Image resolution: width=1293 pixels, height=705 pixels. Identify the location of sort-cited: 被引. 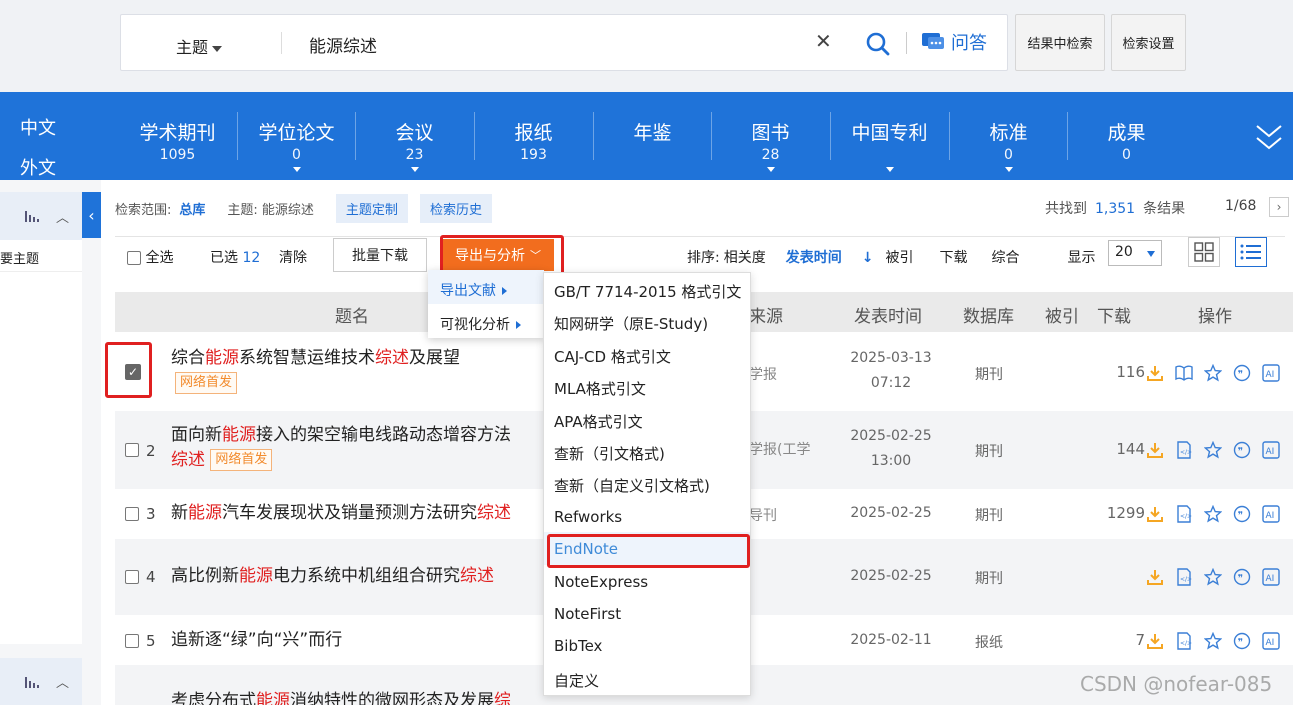
(899, 258).